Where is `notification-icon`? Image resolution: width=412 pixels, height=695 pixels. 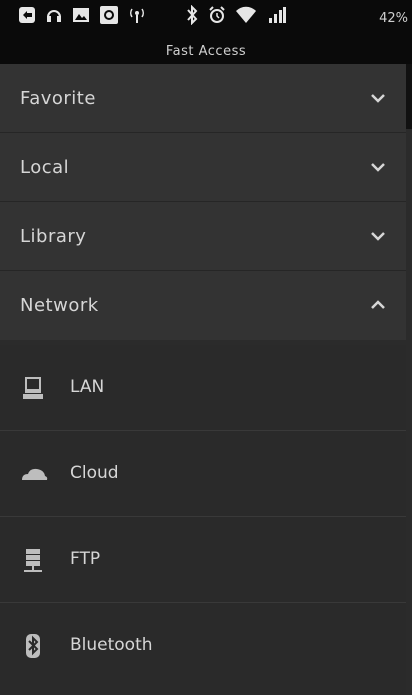
notification-icon is located at coordinates (27, 18).